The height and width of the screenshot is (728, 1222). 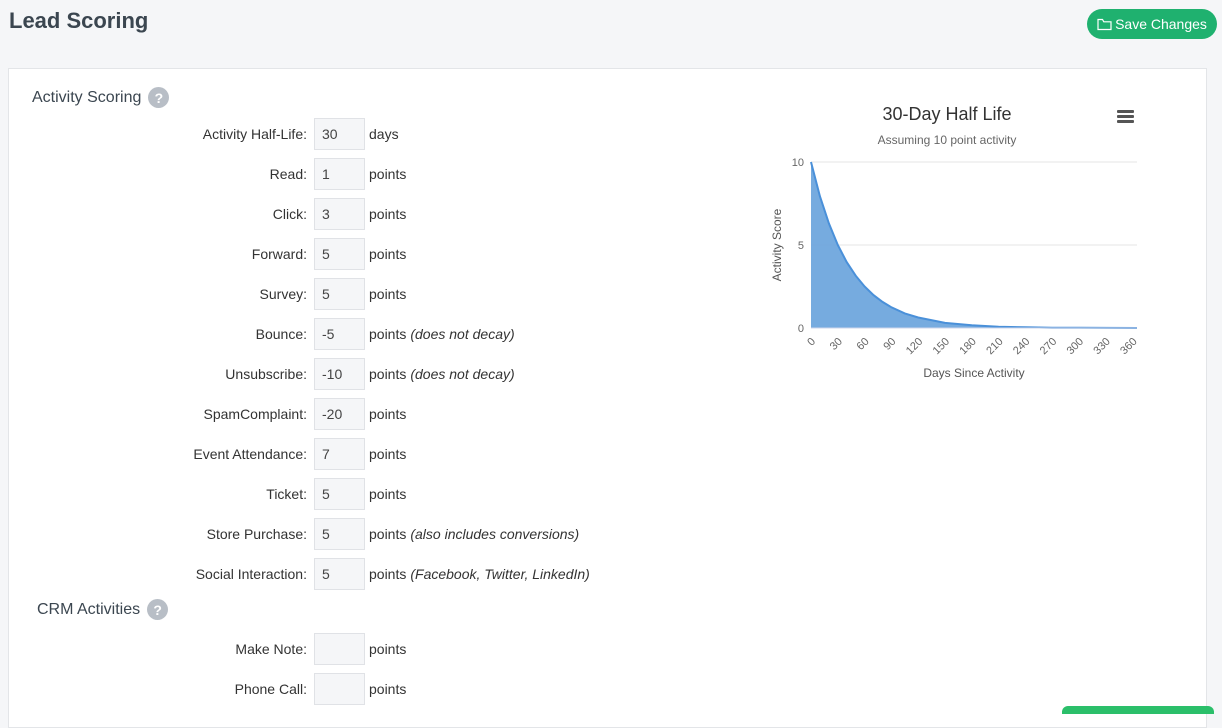 I want to click on folder-icon, so click(x=1104, y=24).